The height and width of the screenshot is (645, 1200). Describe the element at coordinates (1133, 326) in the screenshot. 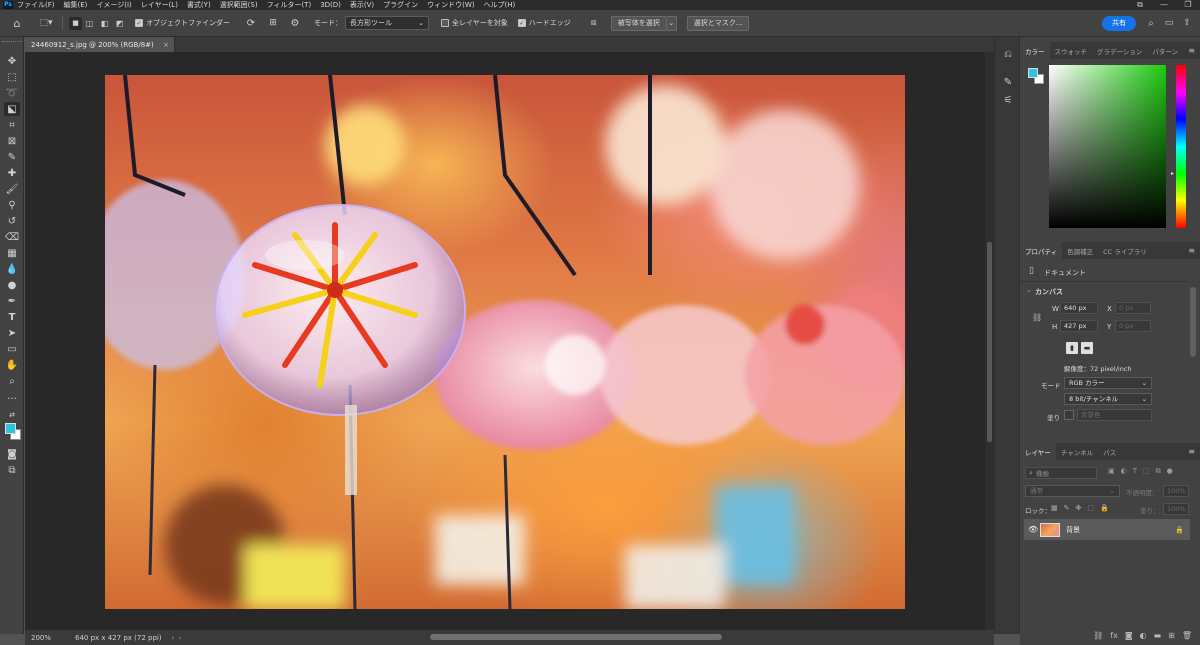

I see `y-input: 0 px` at that location.